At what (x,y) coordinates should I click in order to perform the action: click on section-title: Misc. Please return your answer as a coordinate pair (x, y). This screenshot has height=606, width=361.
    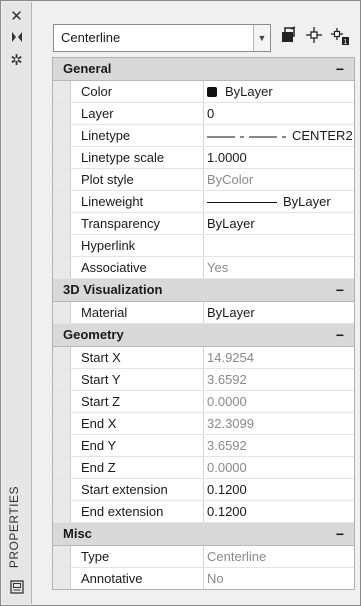
    Looking at the image, I should click on (77, 533).